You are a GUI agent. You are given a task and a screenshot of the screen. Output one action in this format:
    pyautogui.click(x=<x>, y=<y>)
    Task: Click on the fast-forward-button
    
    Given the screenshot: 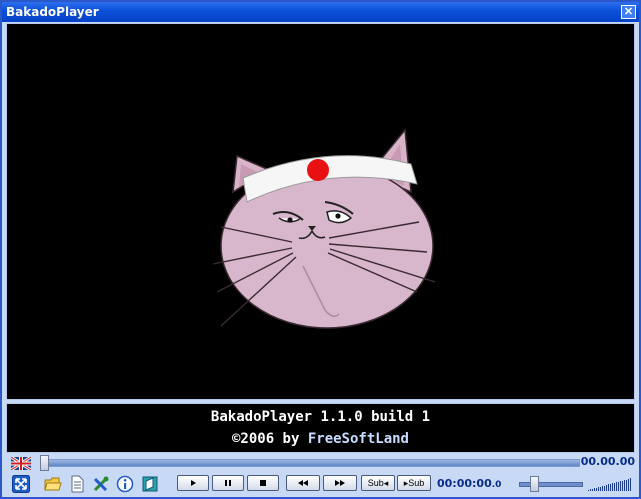 What is the action you would take?
    pyautogui.click(x=340, y=483)
    